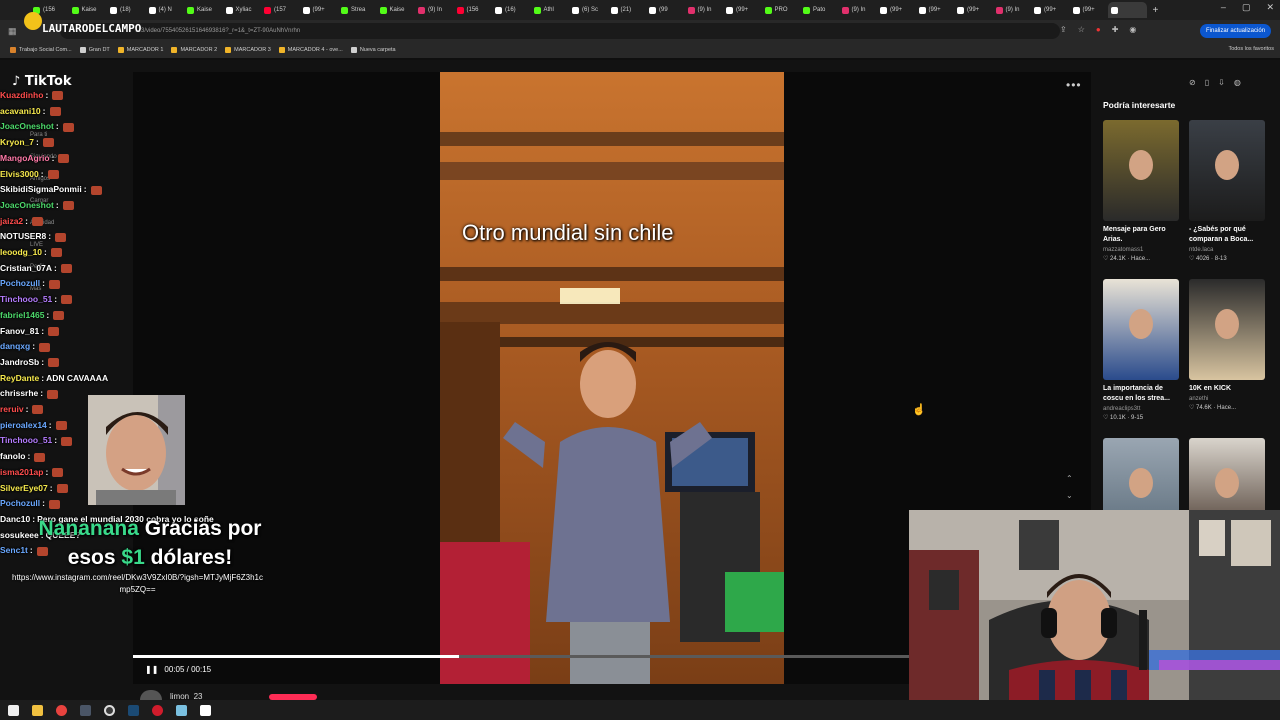 The width and height of the screenshot is (1280, 720). Describe the element at coordinates (1098, 29) in the screenshot. I see `extension-icon: ●` at that location.